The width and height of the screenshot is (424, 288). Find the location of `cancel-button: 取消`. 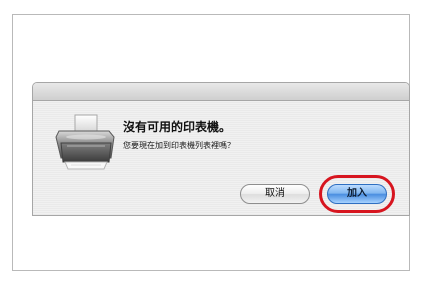

cancel-button: 取消 is located at coordinates (275, 194).